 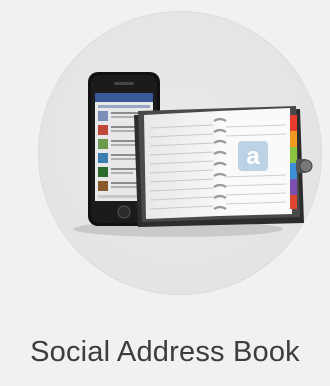 I want to click on book-badge-letter: a, so click(x=253, y=156).